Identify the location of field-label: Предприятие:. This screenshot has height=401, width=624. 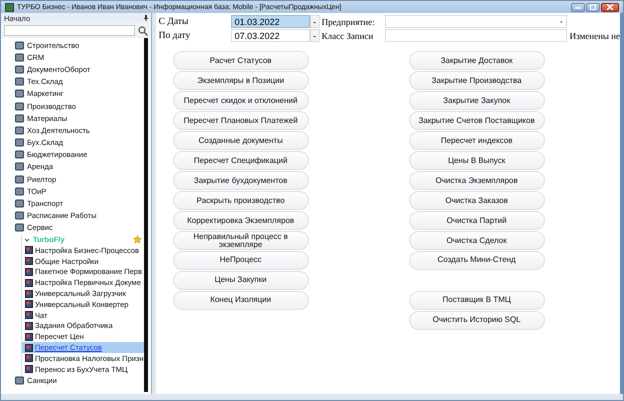
(349, 21).